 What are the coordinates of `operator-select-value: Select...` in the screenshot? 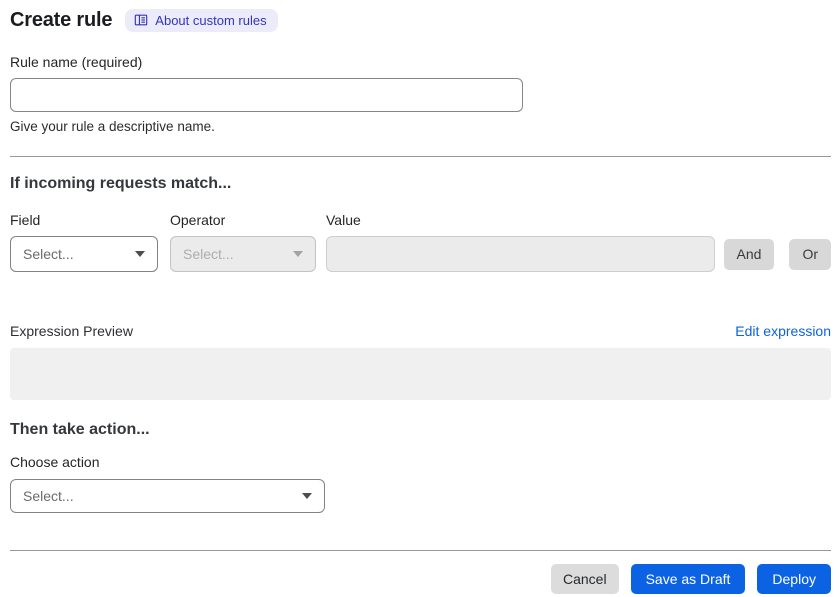 It's located at (208, 254).